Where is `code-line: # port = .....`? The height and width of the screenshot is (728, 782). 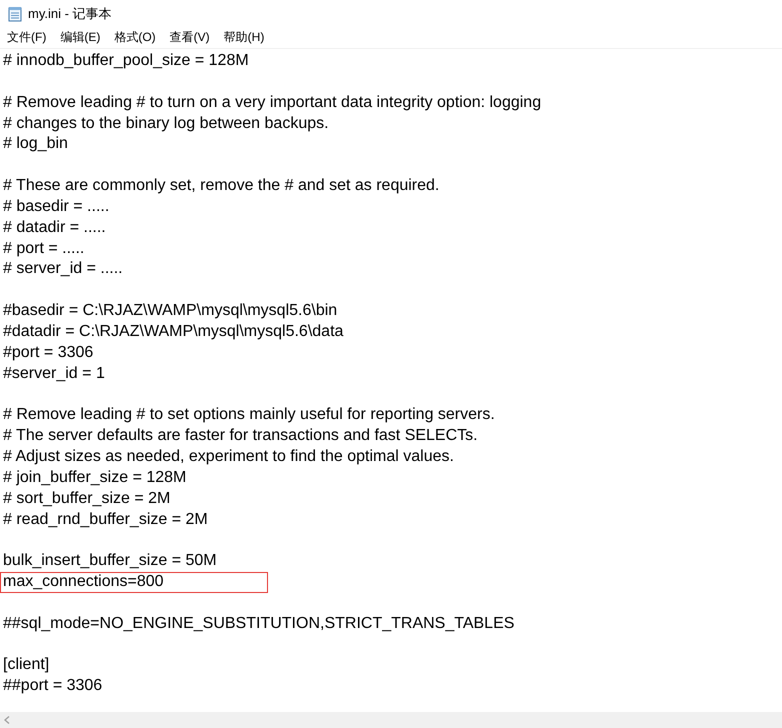
code-line: # port = ..... is located at coordinates (43, 248).